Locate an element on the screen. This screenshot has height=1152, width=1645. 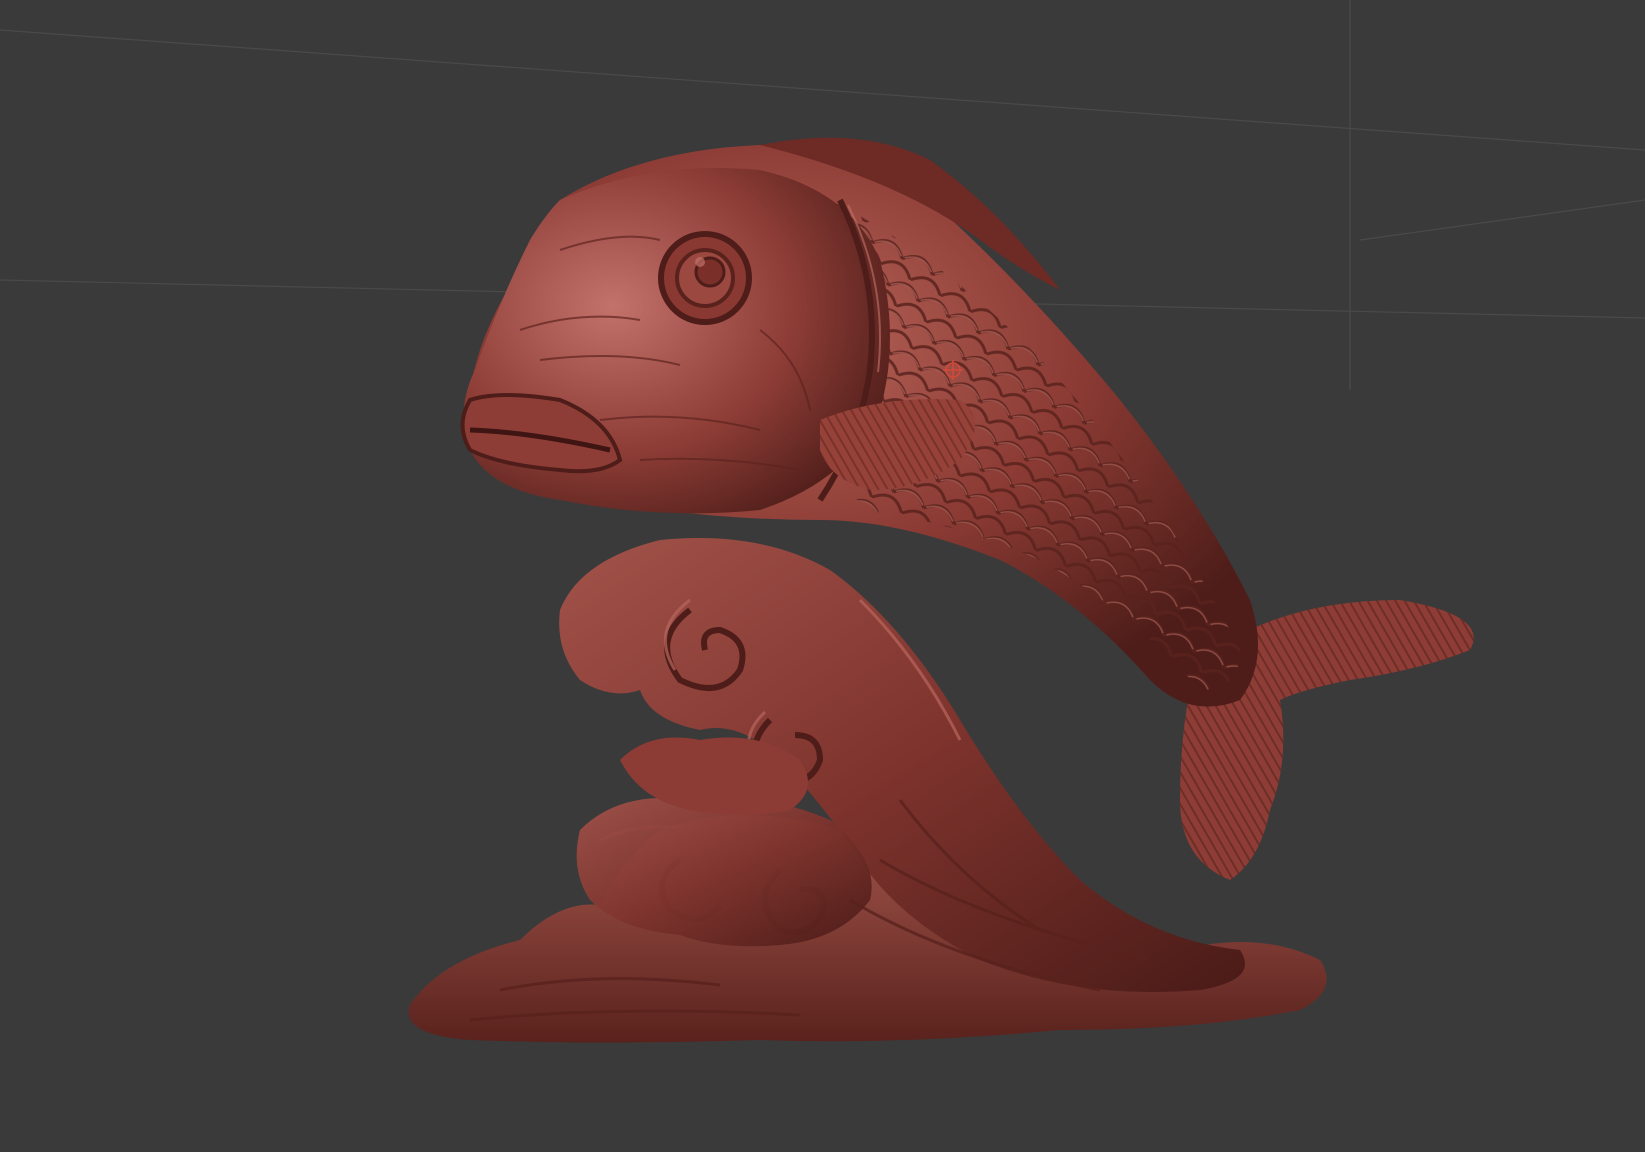
fish-eye is located at coordinates (705, 278).